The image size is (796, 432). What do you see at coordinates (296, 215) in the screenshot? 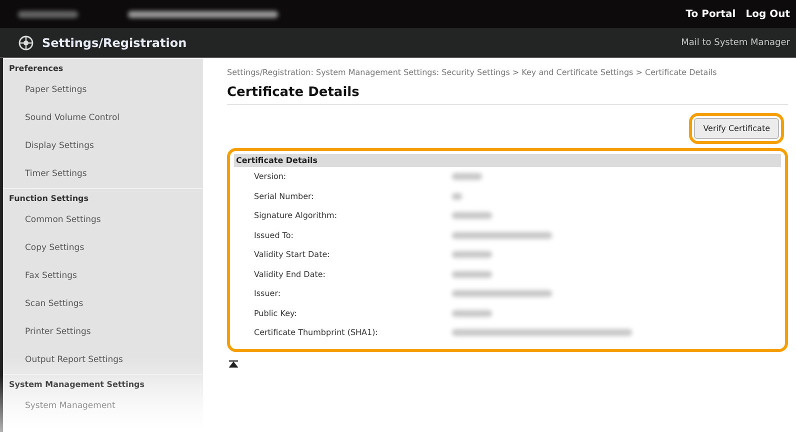
I see `field-label: Signature Algorithm:` at bounding box center [296, 215].